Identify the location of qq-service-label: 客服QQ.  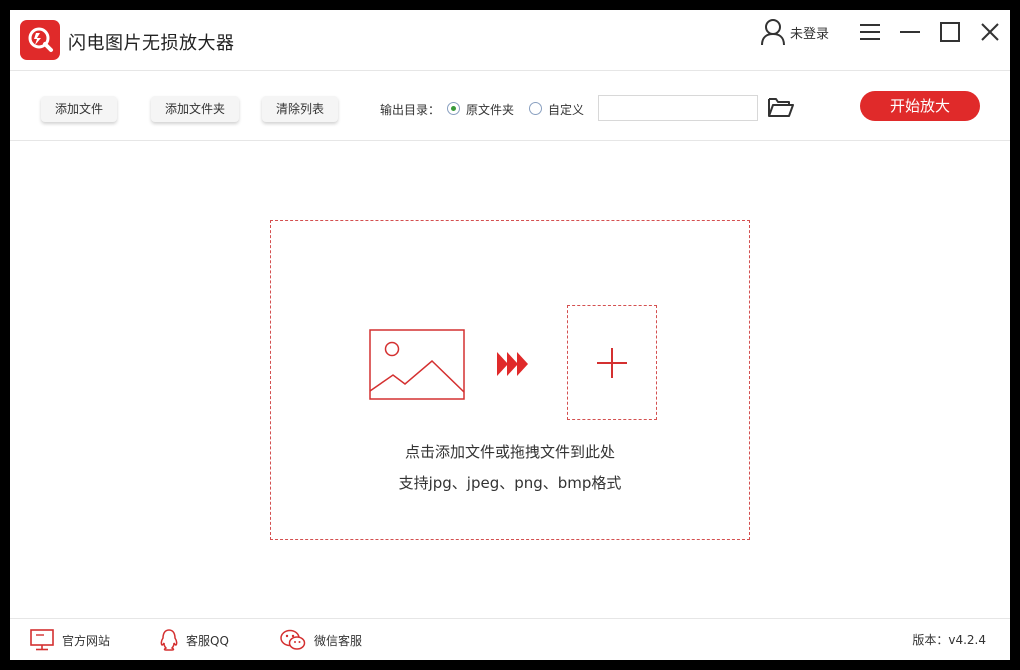
(207, 640).